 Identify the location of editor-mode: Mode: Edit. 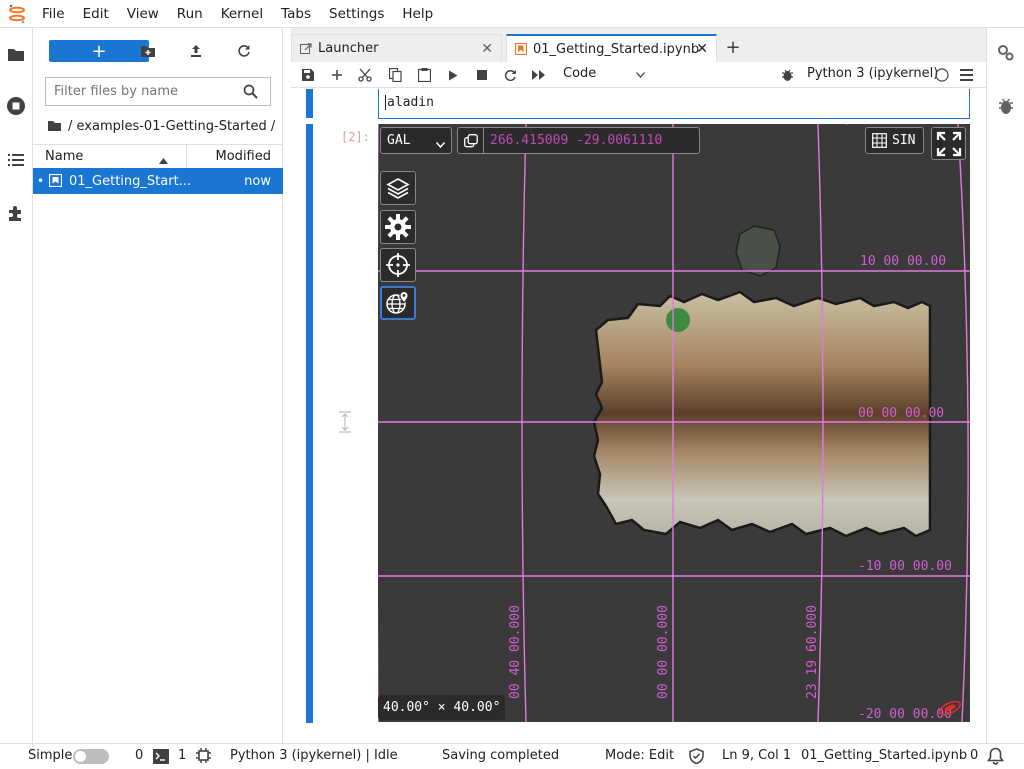
(640, 755).